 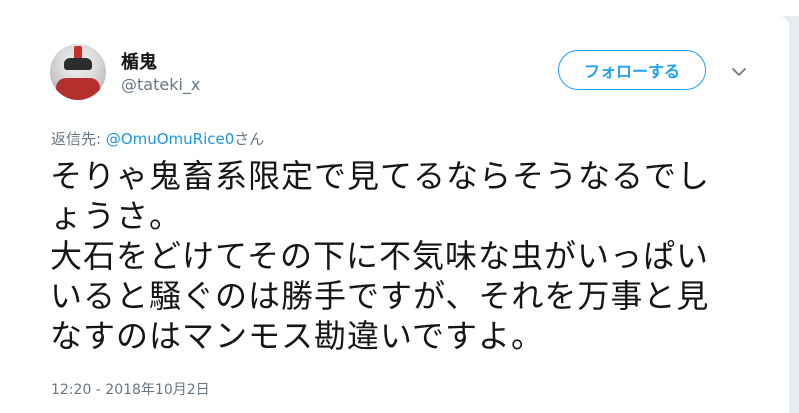 I want to click on tweet-line: 大石をどけてその下に不気味な虫がいっぱい, so click(x=380, y=256).